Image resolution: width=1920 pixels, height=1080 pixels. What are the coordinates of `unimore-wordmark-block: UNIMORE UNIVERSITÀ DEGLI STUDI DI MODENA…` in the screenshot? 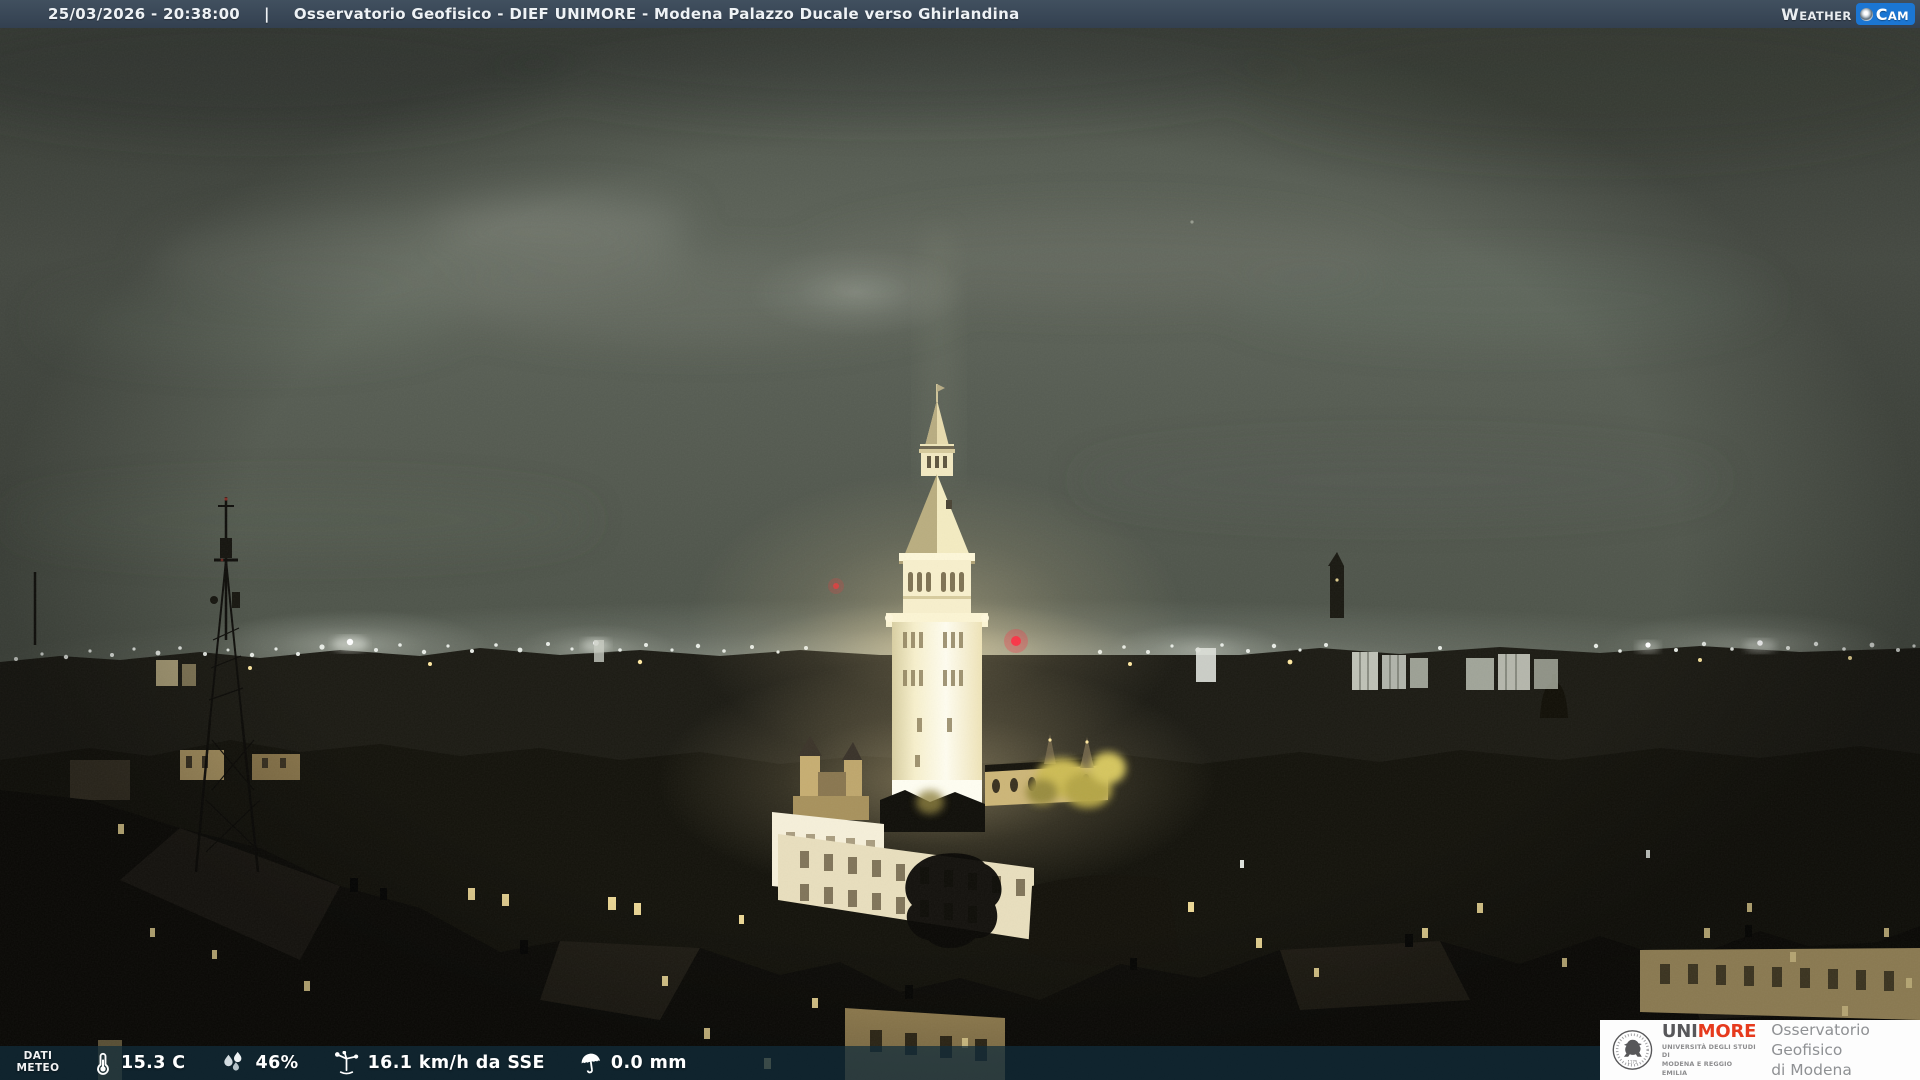 It's located at (1709, 1049).